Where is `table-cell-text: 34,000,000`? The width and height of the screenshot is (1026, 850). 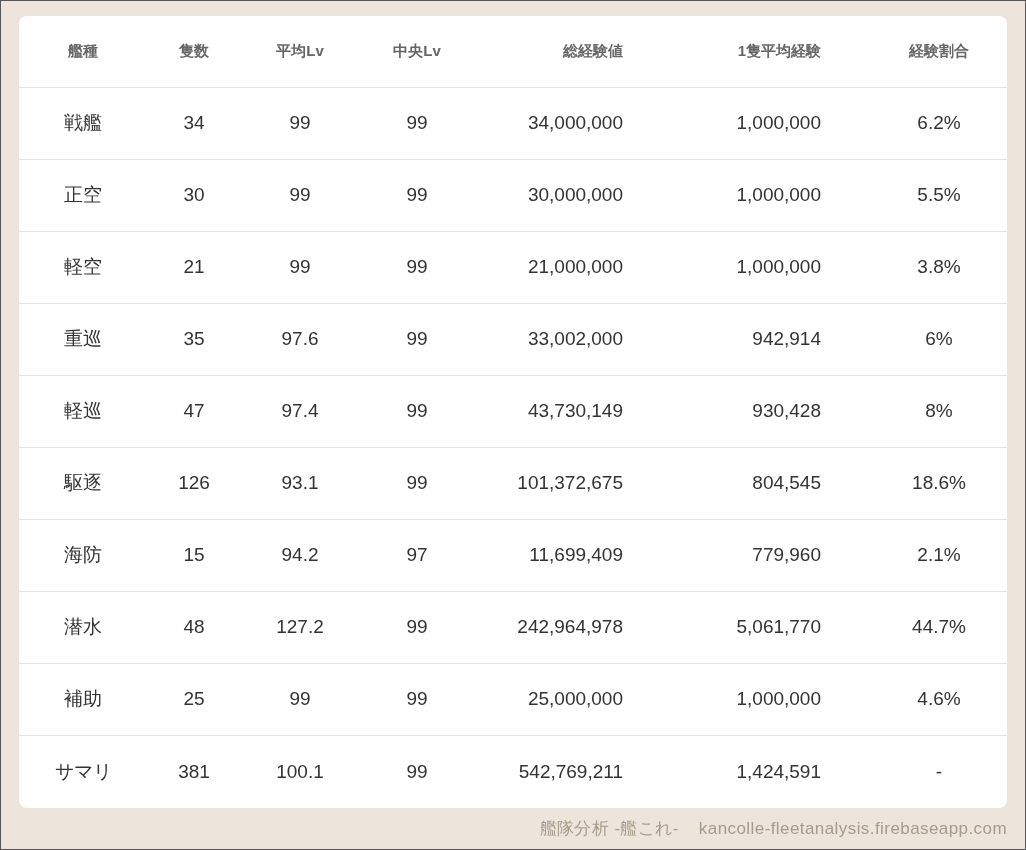
table-cell-text: 34,000,000 is located at coordinates (575, 123).